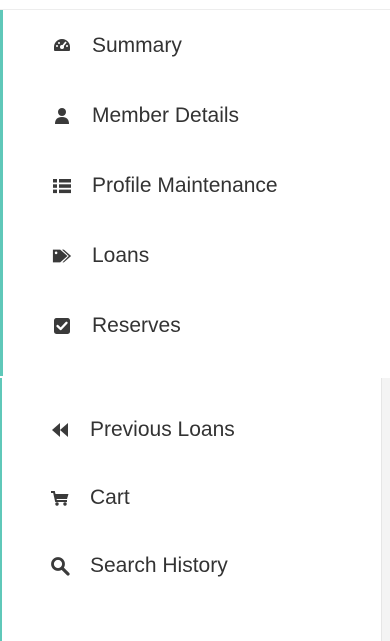  Describe the element at coordinates (121, 255) in the screenshot. I see `menu-item-label: Loans` at that location.